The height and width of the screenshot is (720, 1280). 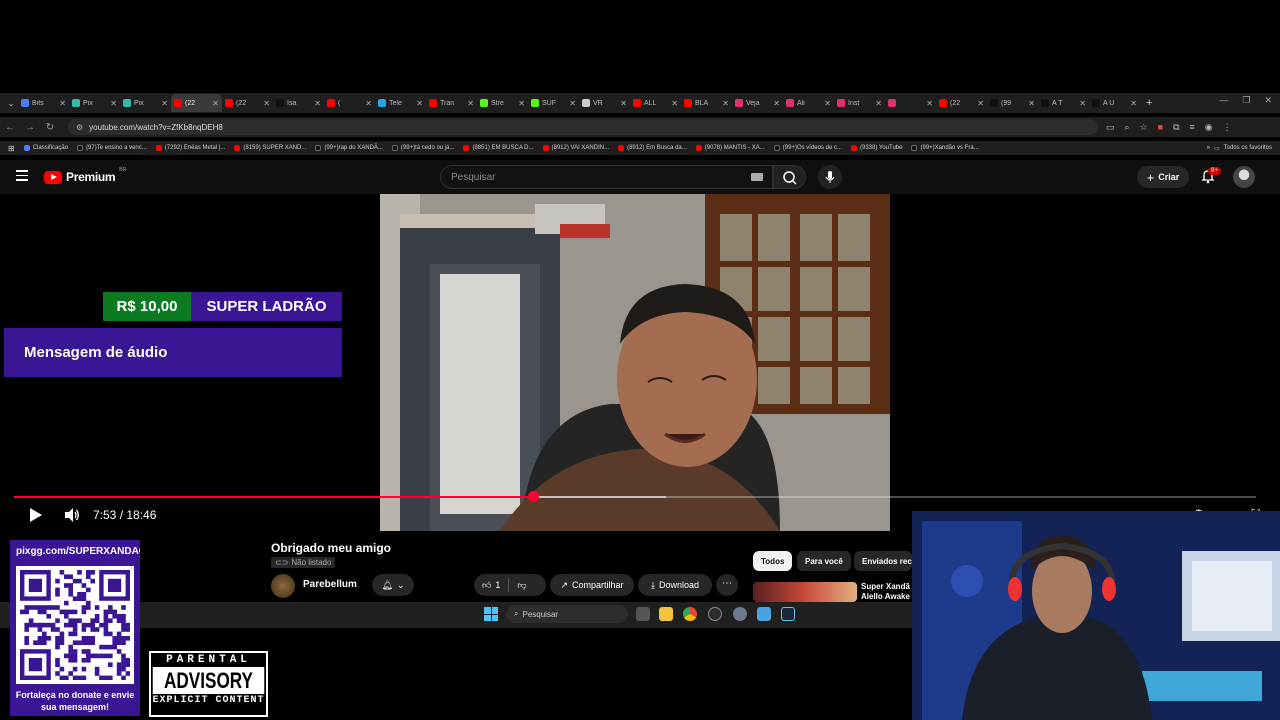 I want to click on more-actions-icon: ⋯, so click(x=727, y=585).